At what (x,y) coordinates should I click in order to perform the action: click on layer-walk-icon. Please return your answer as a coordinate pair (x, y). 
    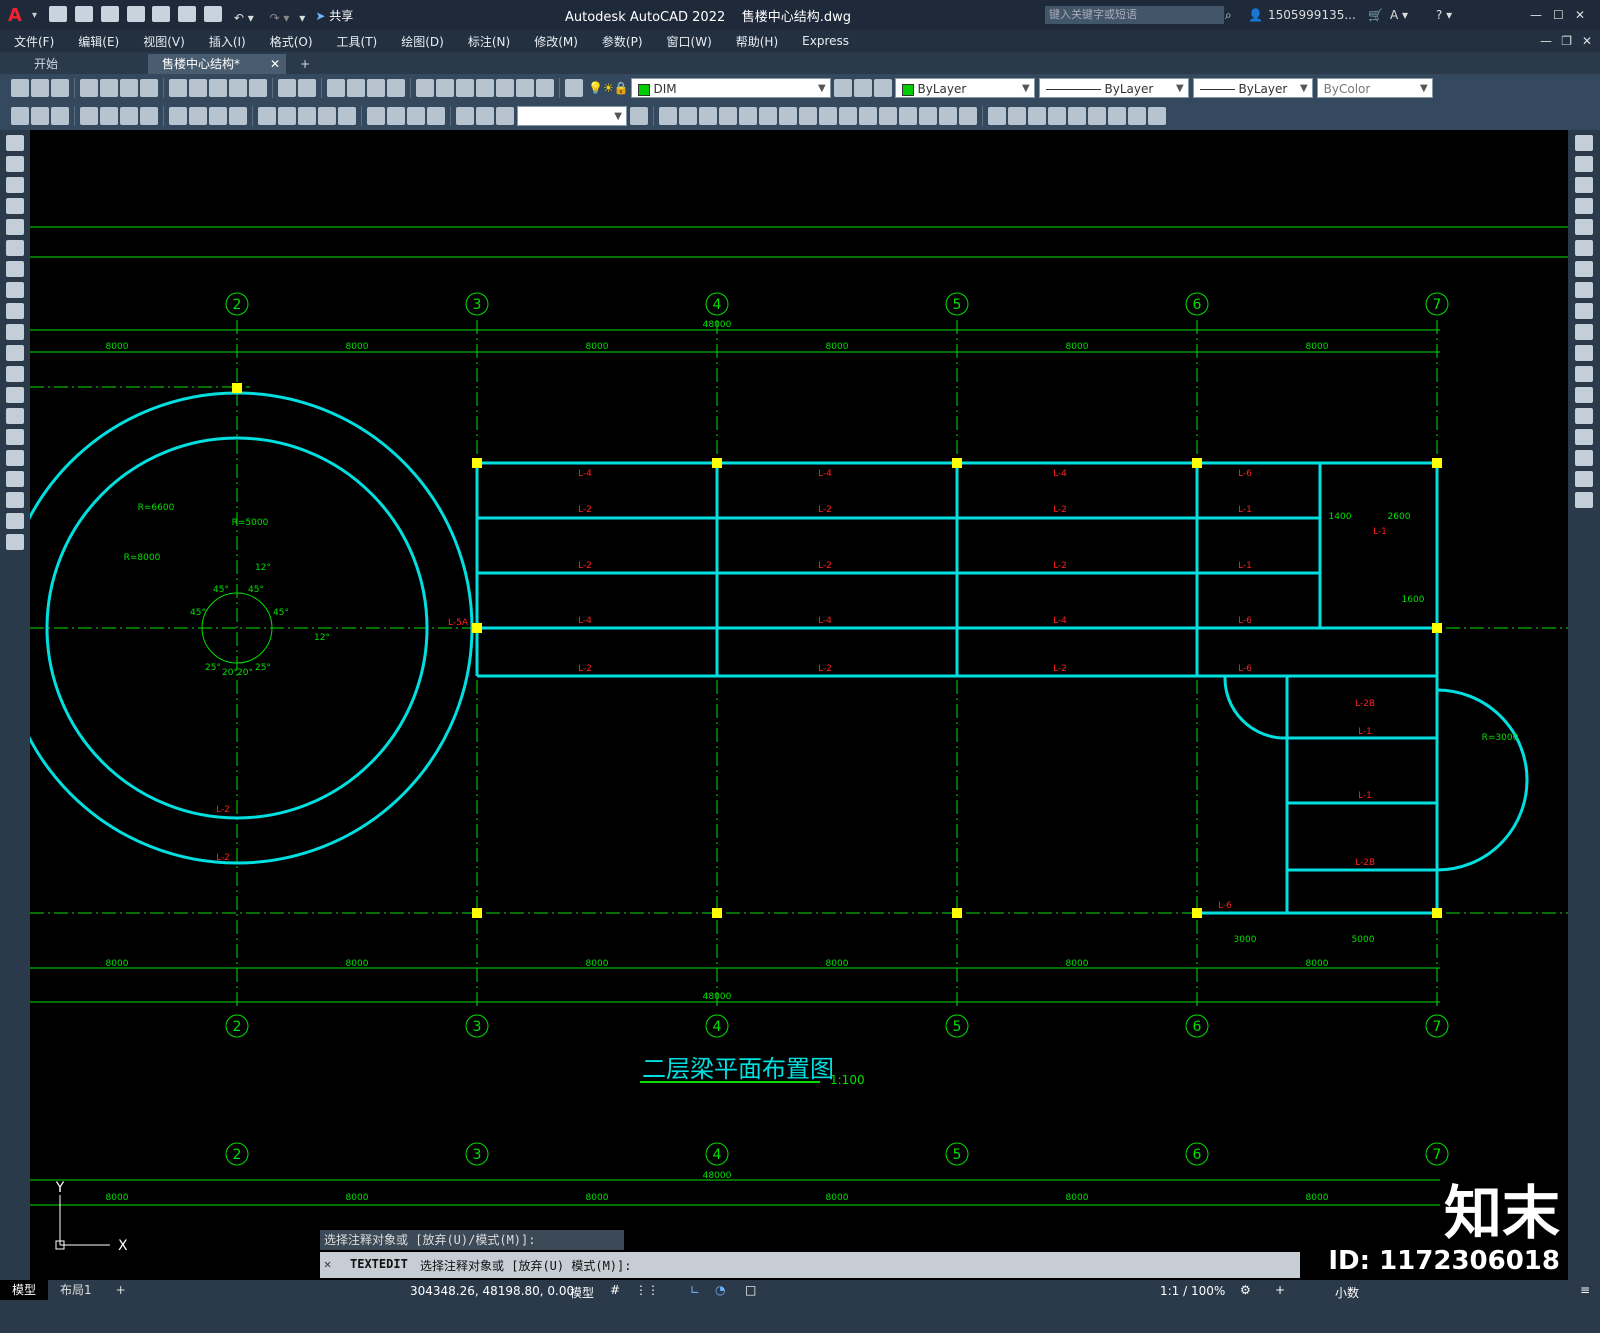
    Looking at the image, I should click on (40, 116).